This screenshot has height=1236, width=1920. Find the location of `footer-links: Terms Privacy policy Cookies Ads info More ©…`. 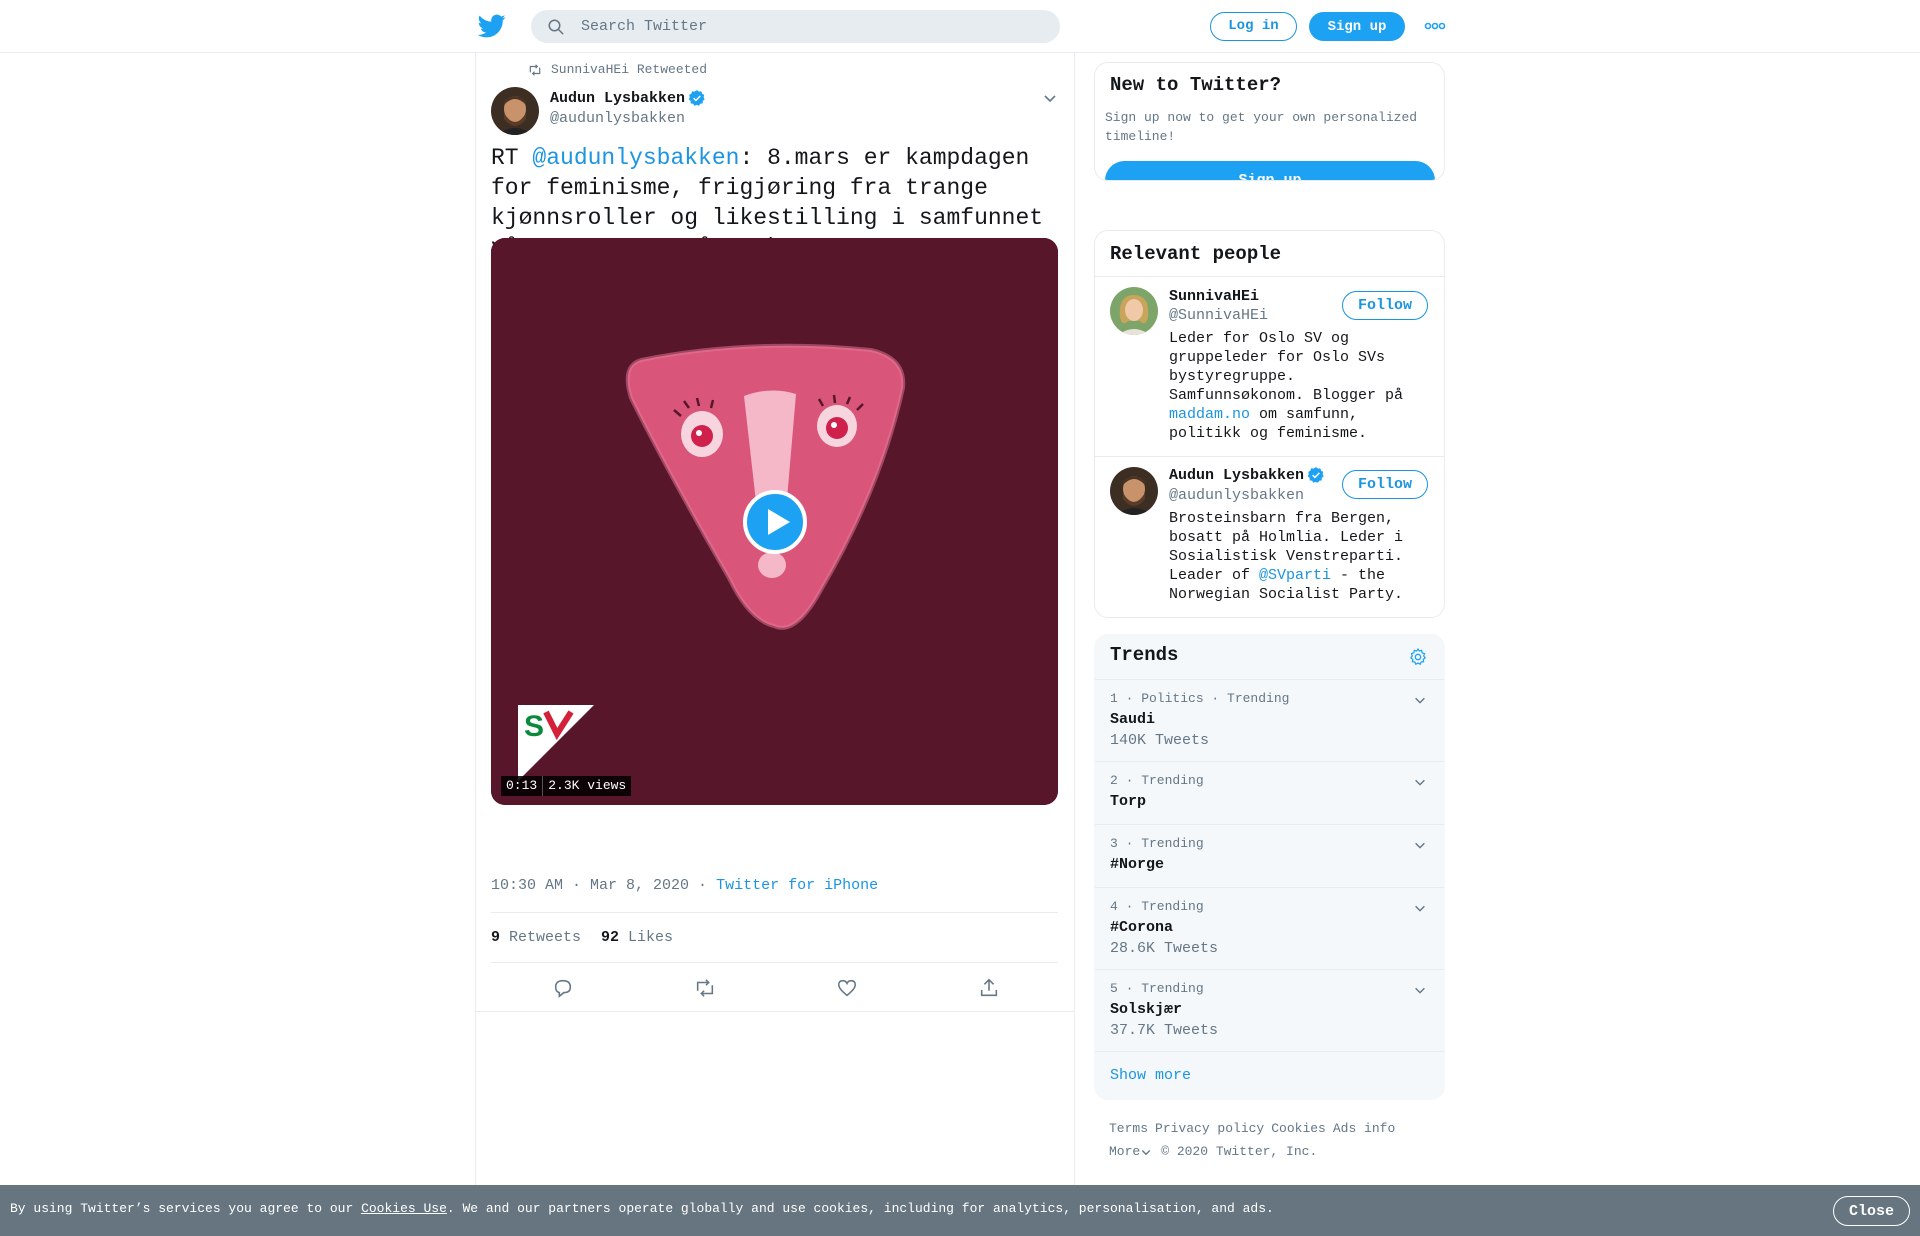

footer-links: Terms Privacy policy Cookies Ads info More ©… is located at coordinates (1279, 1140).